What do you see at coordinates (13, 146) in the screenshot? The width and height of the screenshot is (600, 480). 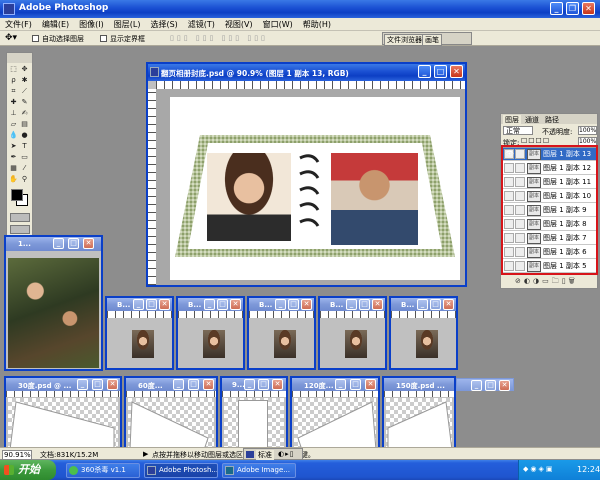 I see `path-select-icon: ➤` at bounding box center [13, 146].